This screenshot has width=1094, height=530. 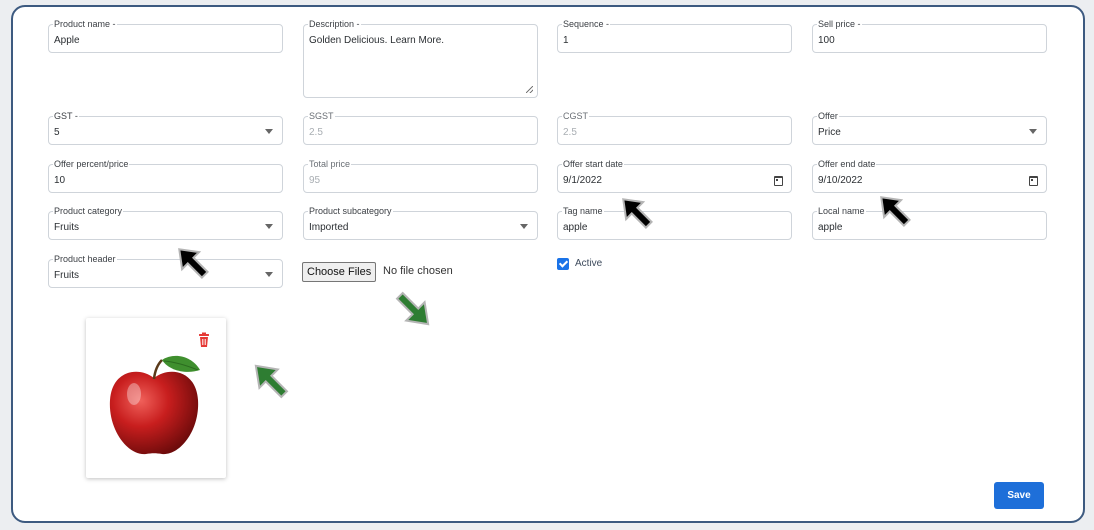 What do you see at coordinates (929, 176) in the screenshot?
I see `offer-end-date-field: Offer end date 9/10/2022` at bounding box center [929, 176].